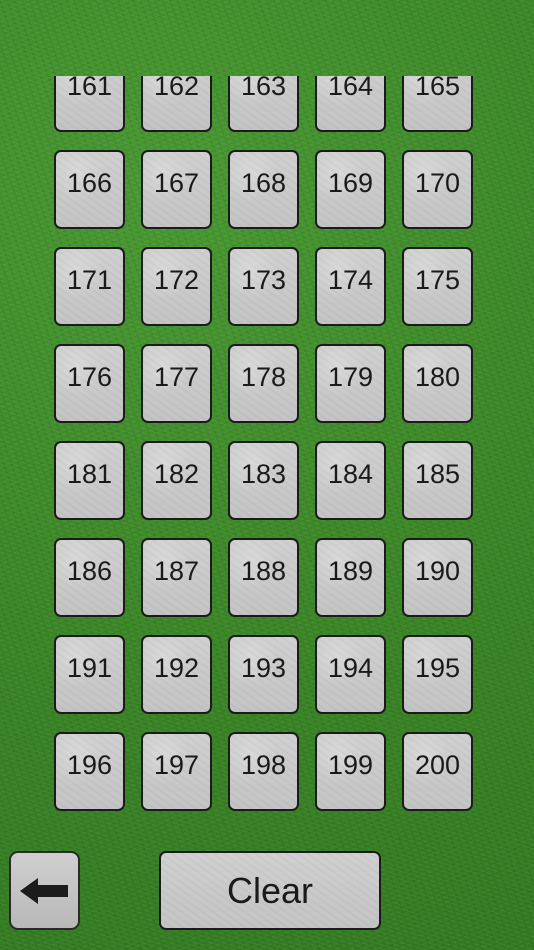 This screenshot has width=534, height=950. I want to click on back-button, so click(44, 890).